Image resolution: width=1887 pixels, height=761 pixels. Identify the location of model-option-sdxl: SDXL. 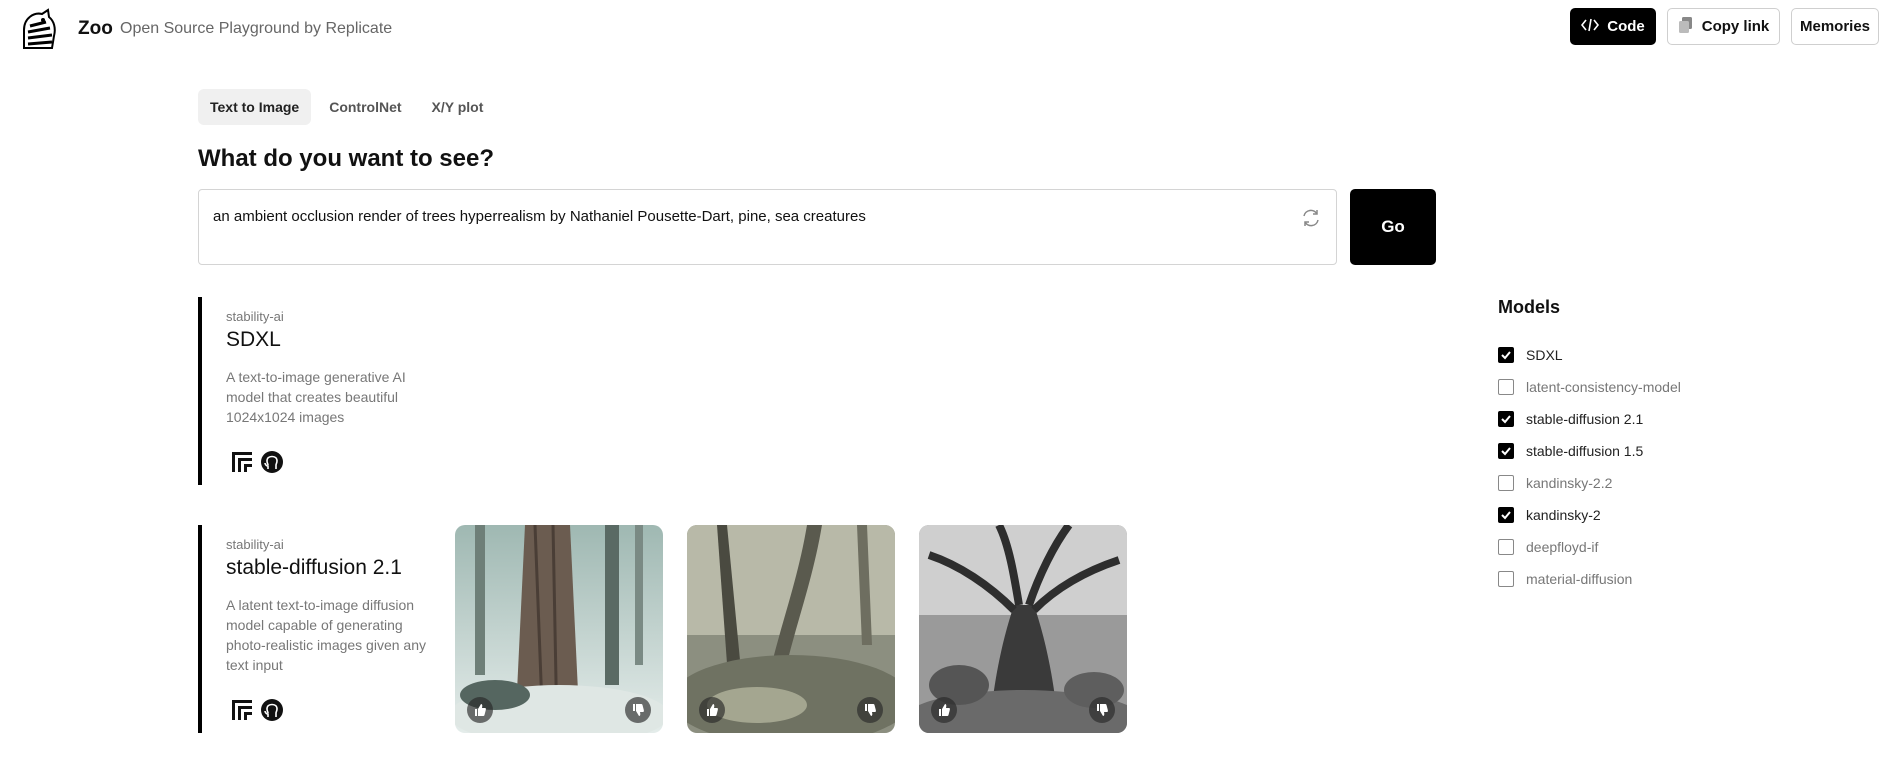
(1589, 355).